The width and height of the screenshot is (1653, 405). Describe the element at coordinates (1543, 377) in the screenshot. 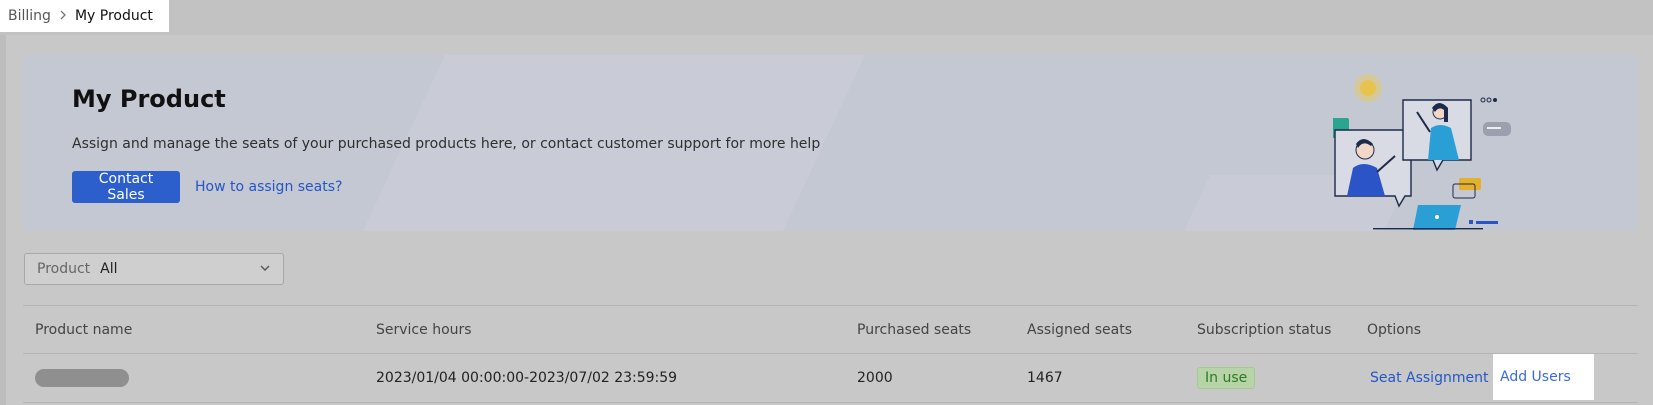

I see `add-users-link: Add Users` at that location.